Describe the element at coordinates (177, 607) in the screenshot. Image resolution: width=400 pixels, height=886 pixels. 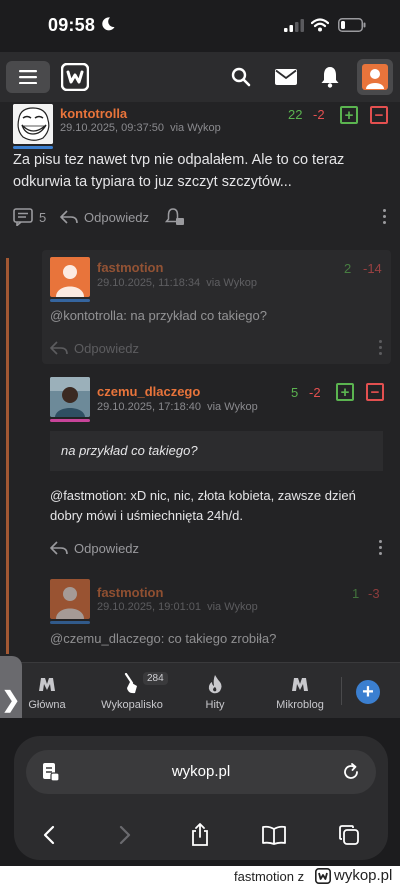
I see `comment-date: 29.10.2025, 19:01:01 via Wykop` at that location.